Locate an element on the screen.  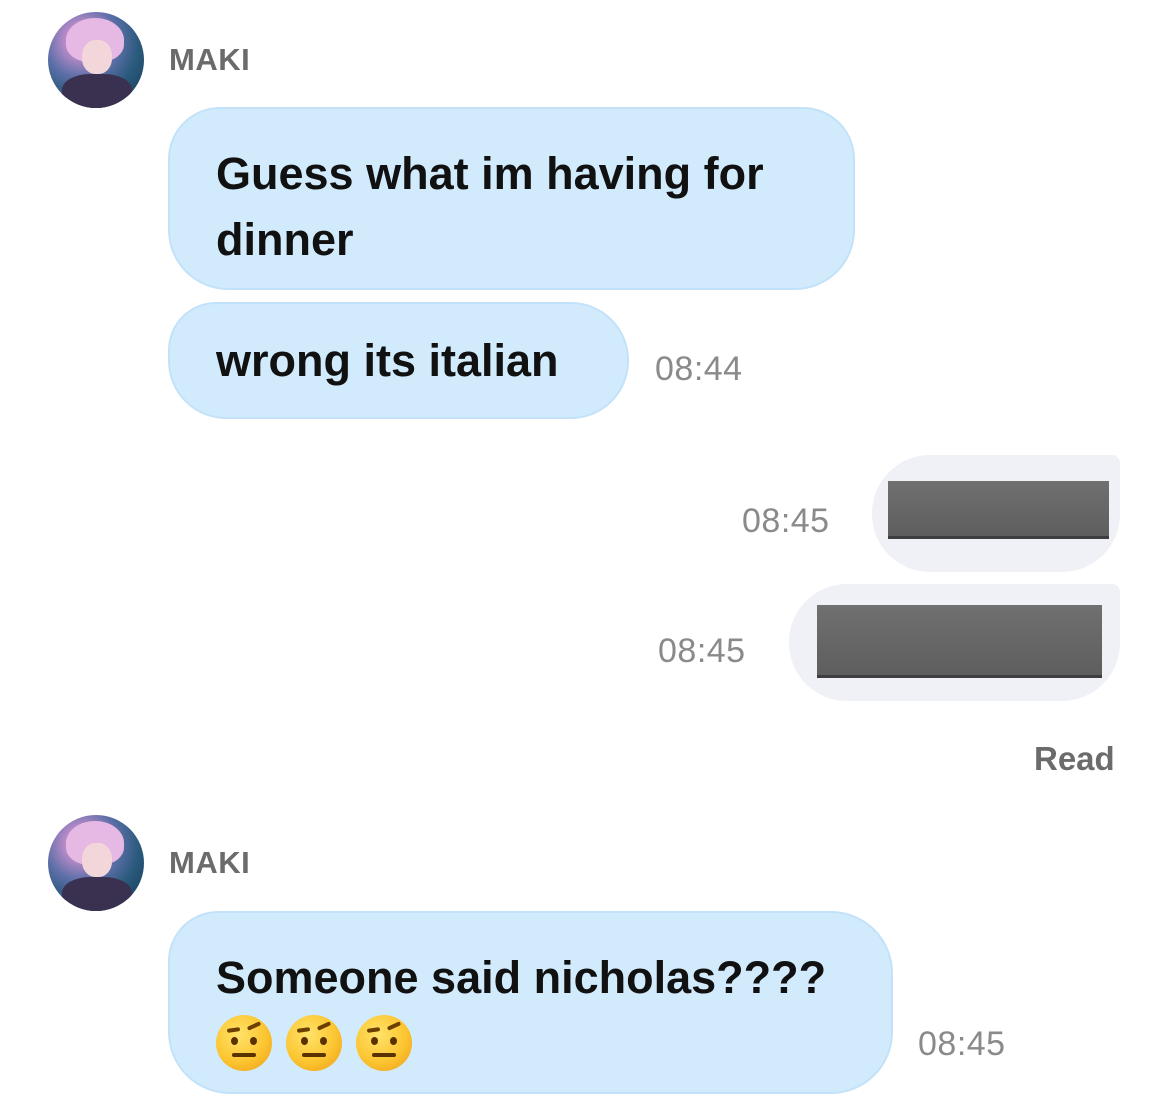
message-bubble: Someone said nicholas???? is located at coordinates (530, 1002).